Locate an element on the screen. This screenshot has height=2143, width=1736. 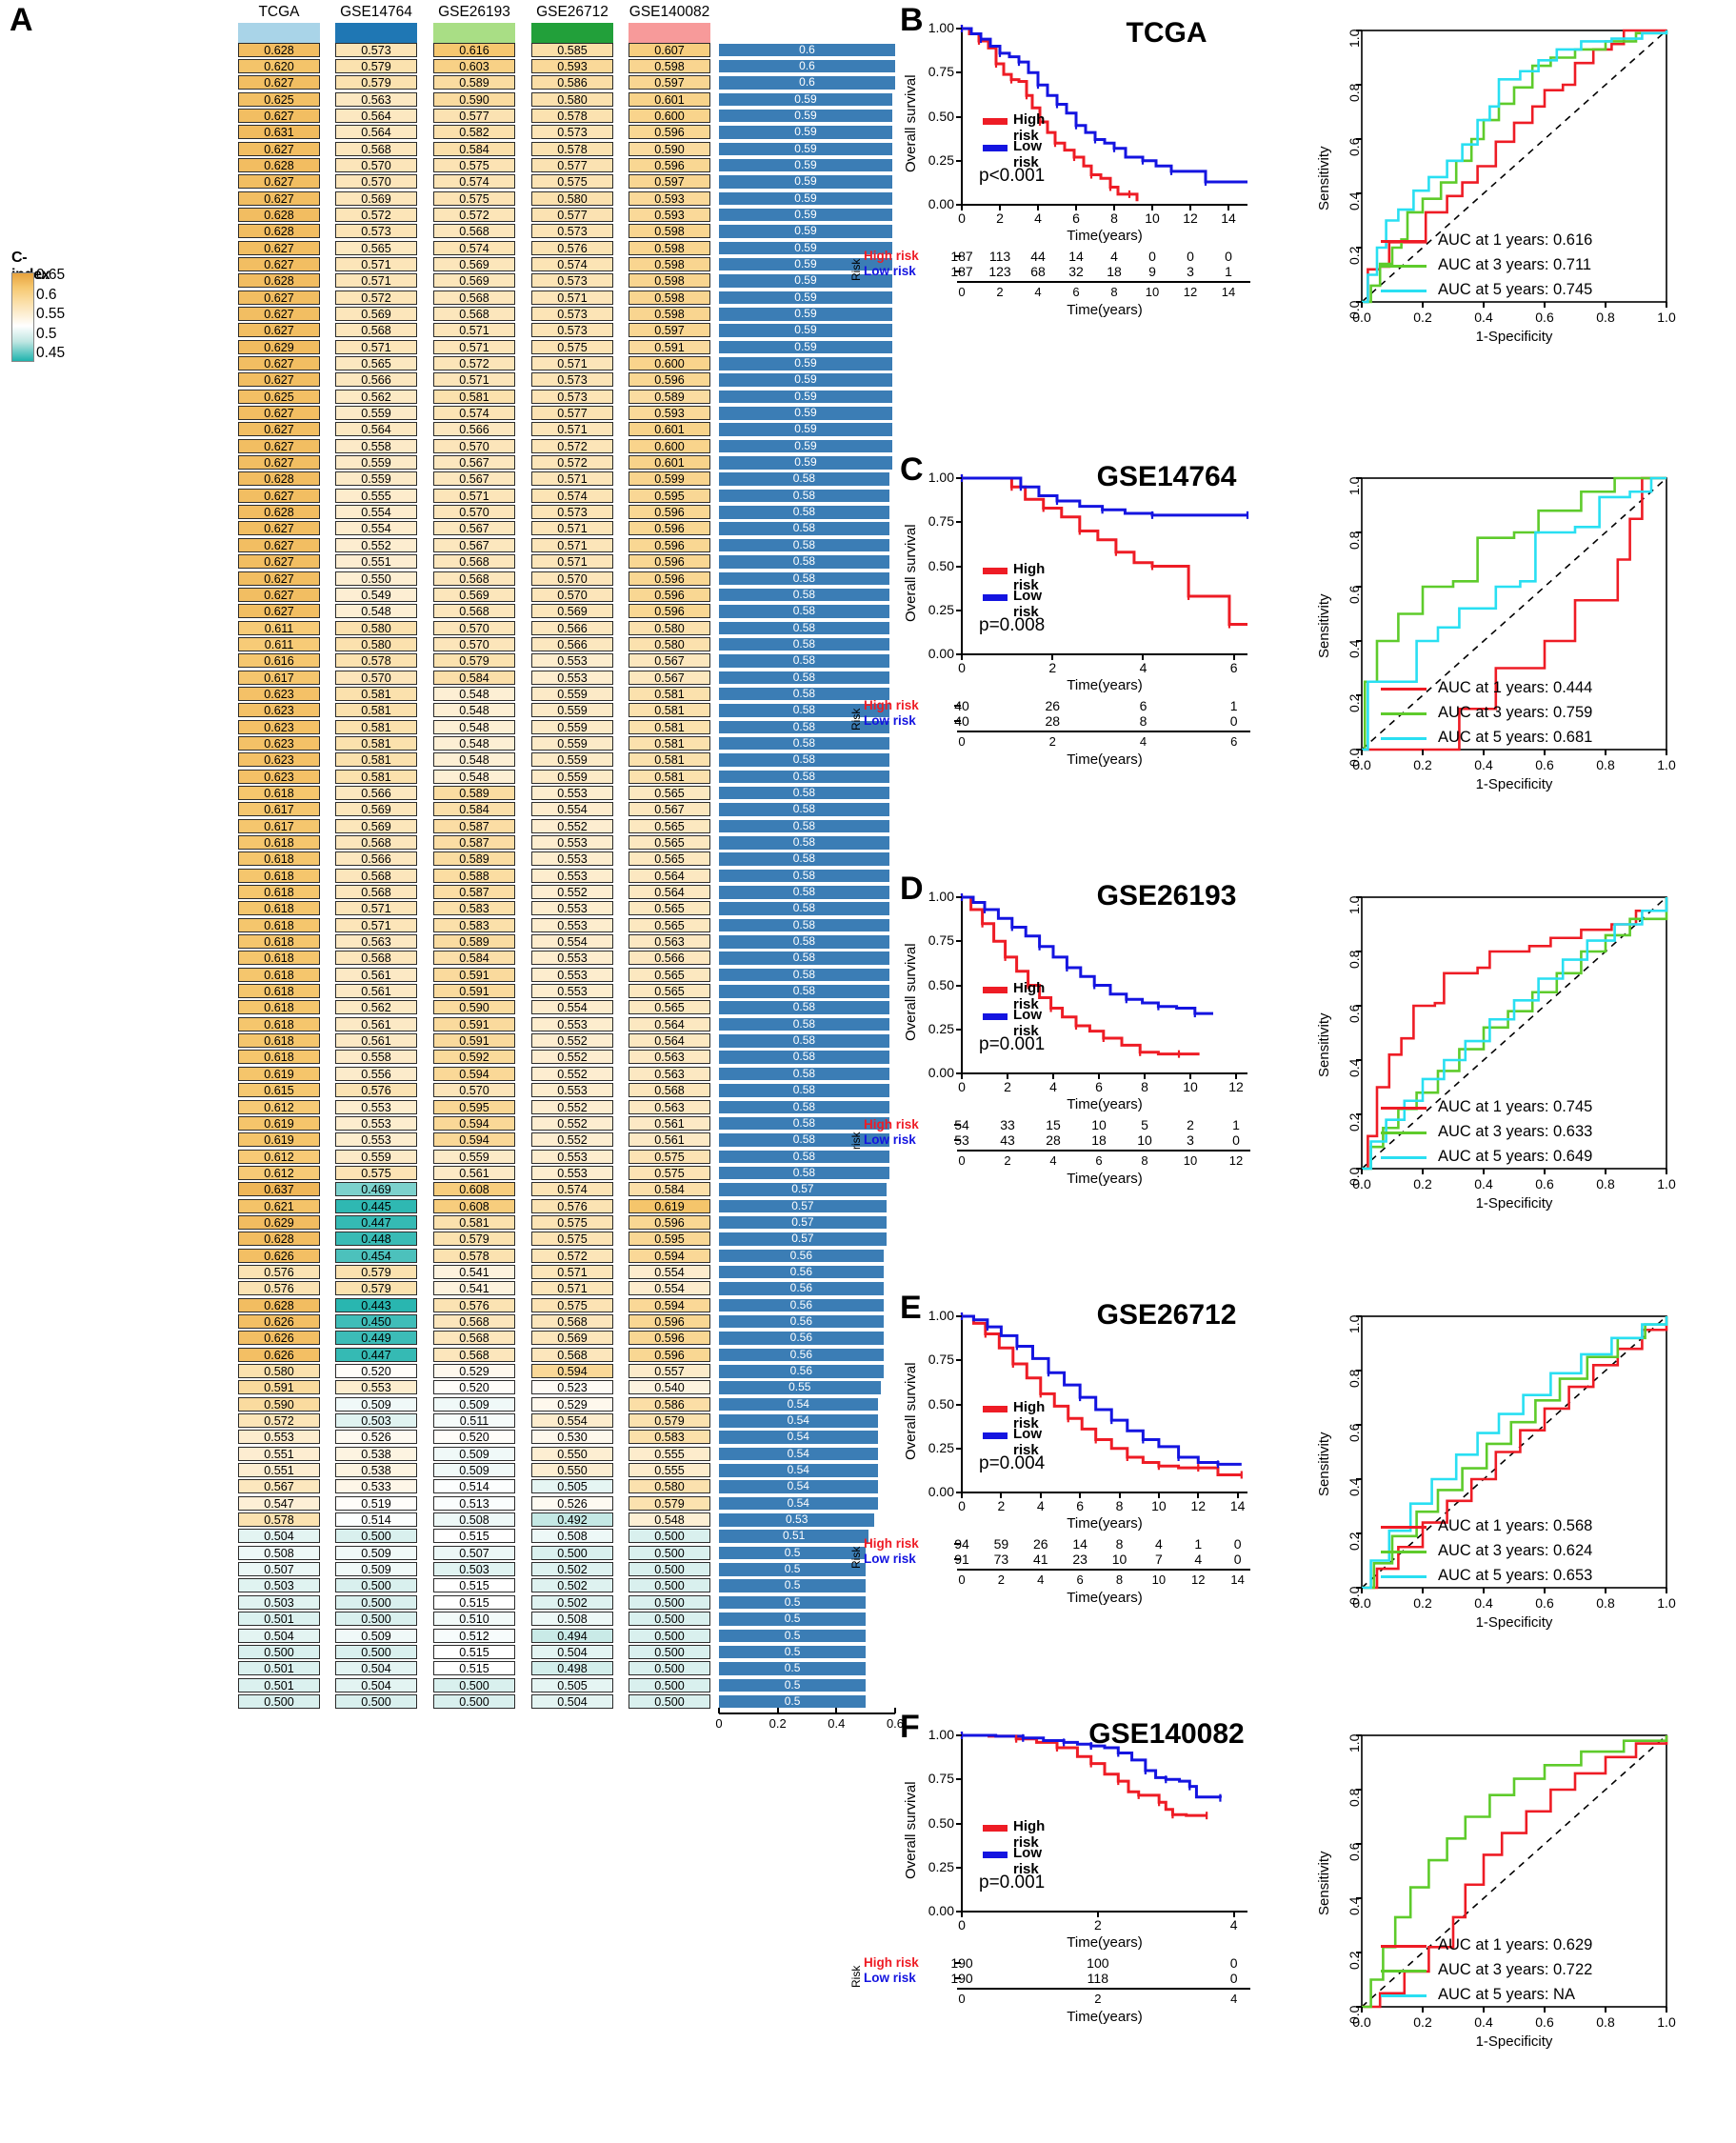
roc-legend-label: AUC at 1 years: 0.568 is located at coordinates (1515, 1525).